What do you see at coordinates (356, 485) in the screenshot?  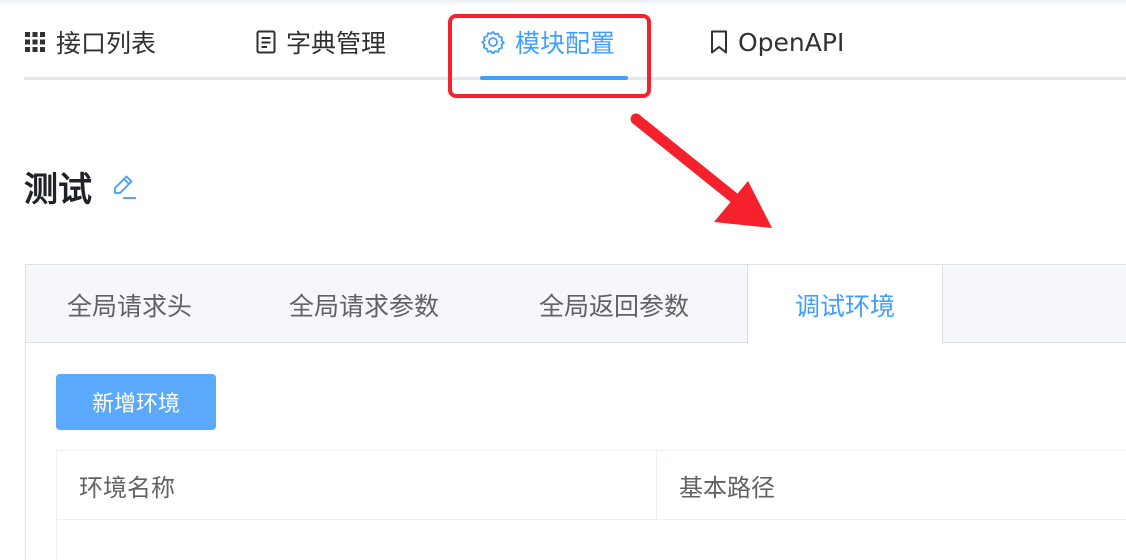 I see `column-header-env-name: 环境名称` at bounding box center [356, 485].